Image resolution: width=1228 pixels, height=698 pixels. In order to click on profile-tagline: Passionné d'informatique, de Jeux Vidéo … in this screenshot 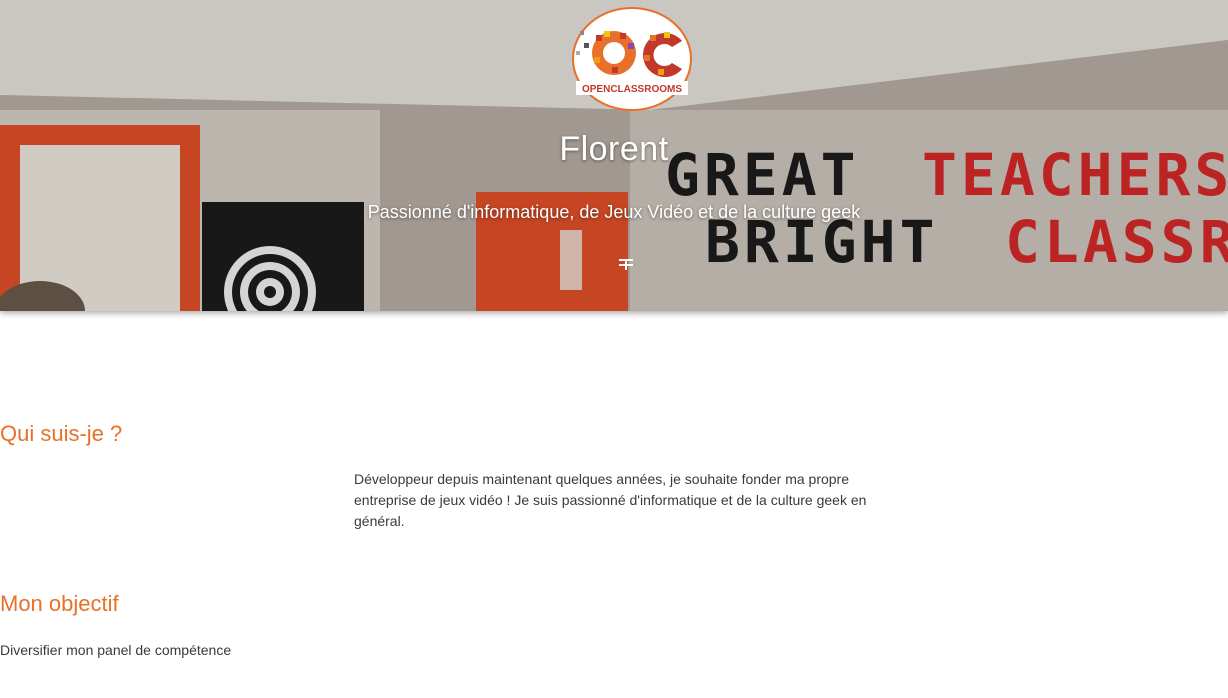, I will do `click(614, 212)`.